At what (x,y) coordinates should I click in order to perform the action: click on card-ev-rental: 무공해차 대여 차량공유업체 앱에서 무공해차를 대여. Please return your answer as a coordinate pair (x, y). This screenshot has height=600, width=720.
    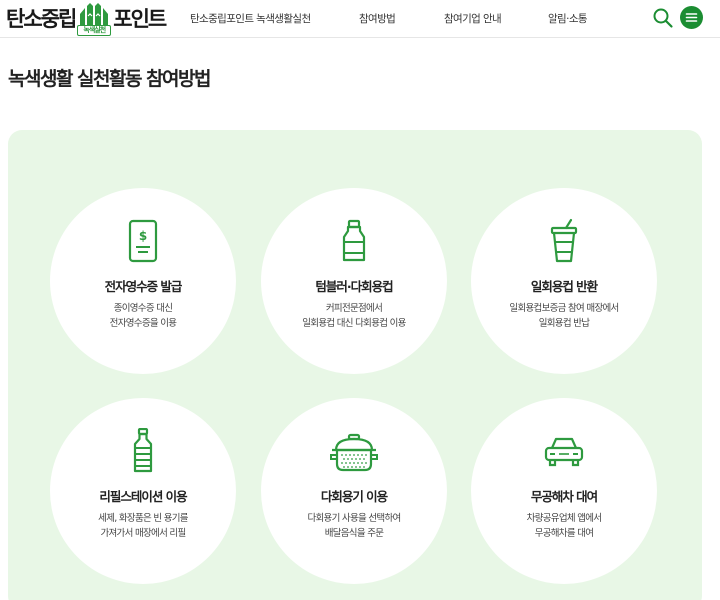
    Looking at the image, I should click on (564, 491).